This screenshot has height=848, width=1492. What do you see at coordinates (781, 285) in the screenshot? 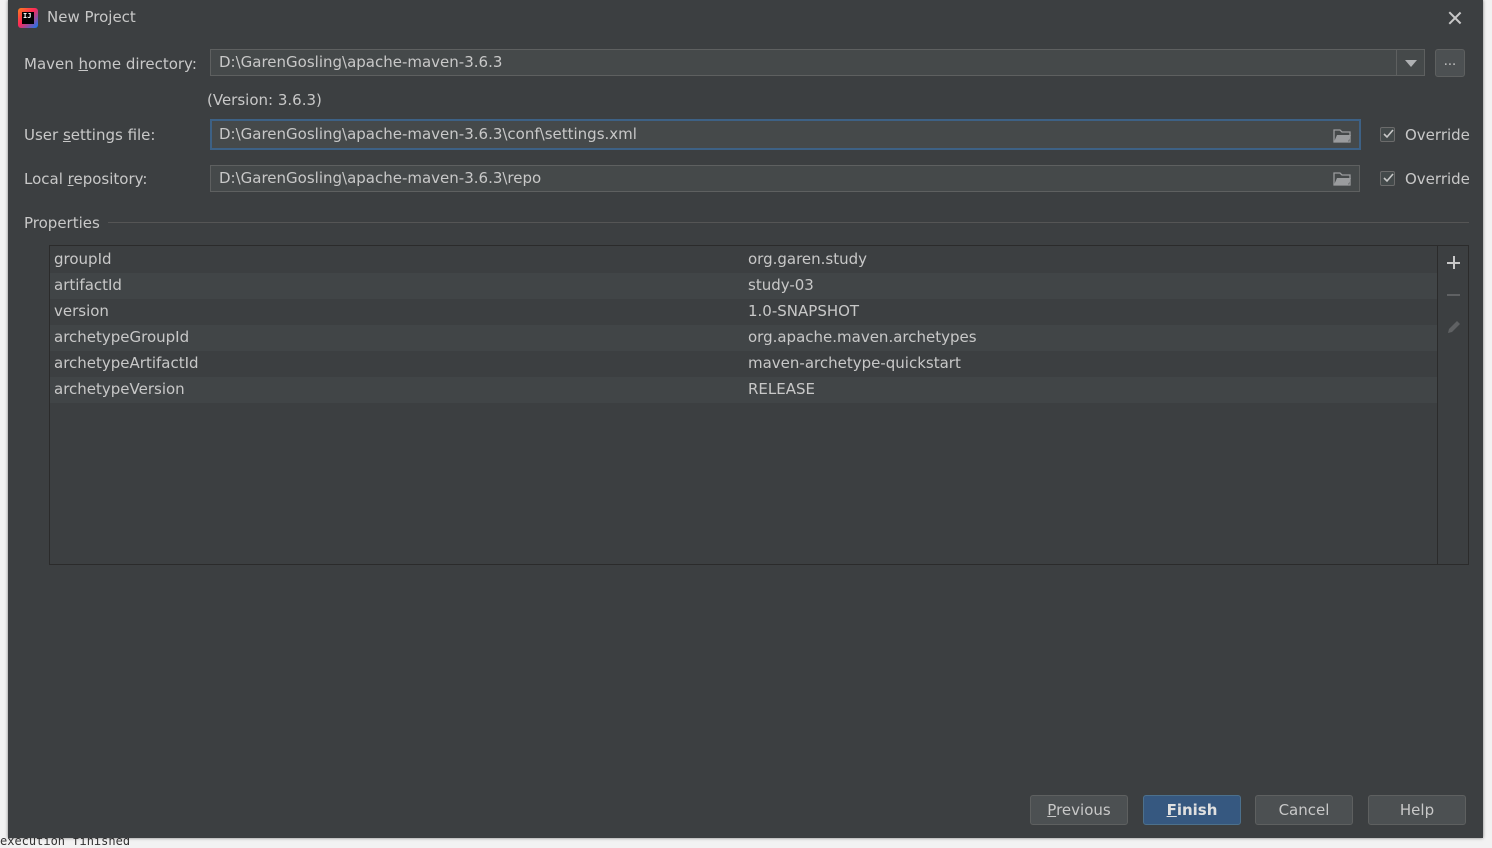
I see `property-value: study-03` at bounding box center [781, 285].